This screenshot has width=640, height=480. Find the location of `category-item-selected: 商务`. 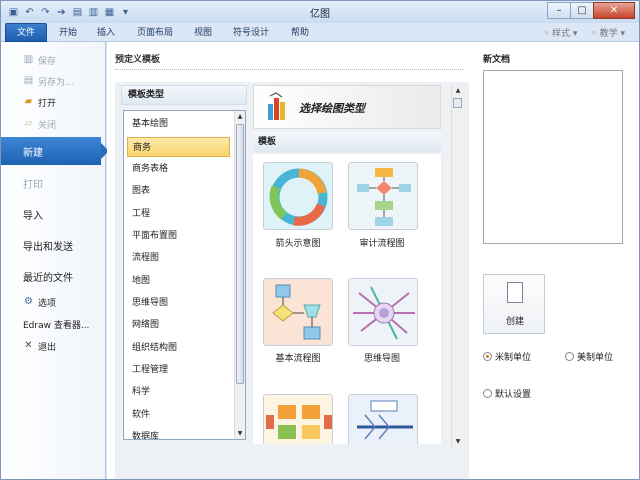

category-item-selected: 商务 is located at coordinates (178, 147).